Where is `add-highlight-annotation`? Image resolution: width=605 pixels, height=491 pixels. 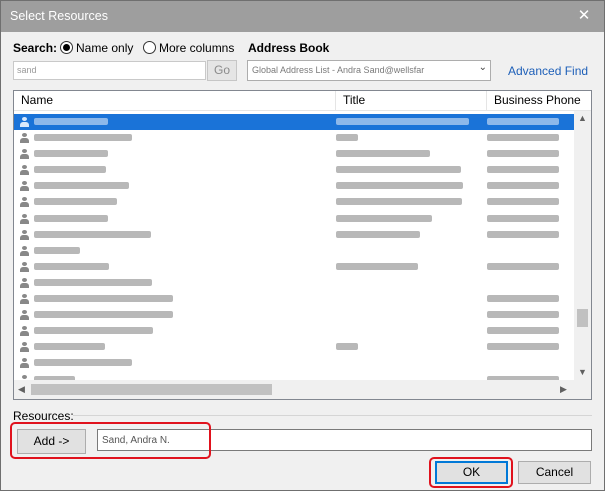
add-highlight-annotation is located at coordinates (110, 440).